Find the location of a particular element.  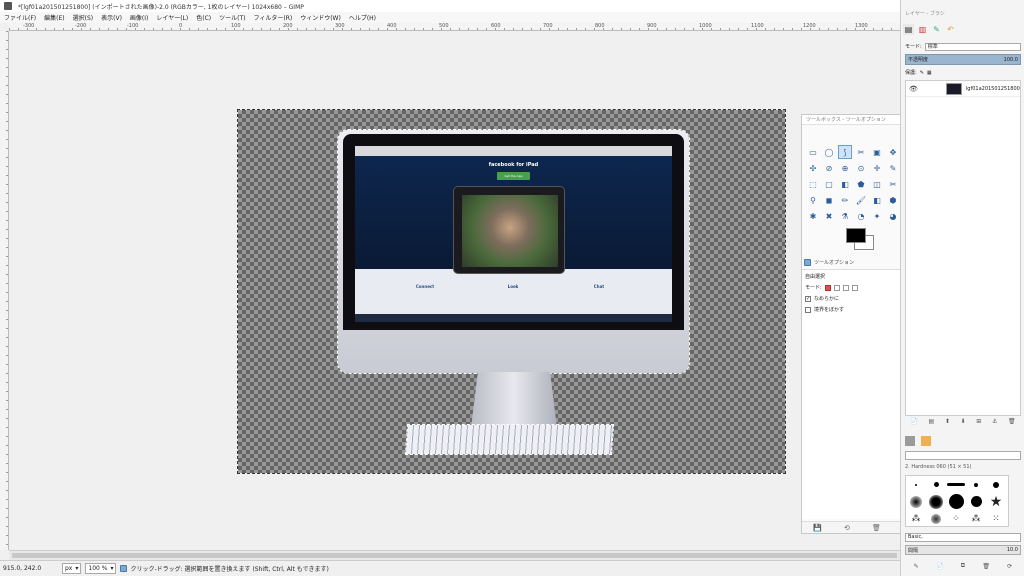

menu-view: 表示(V) is located at coordinates (111, 17).